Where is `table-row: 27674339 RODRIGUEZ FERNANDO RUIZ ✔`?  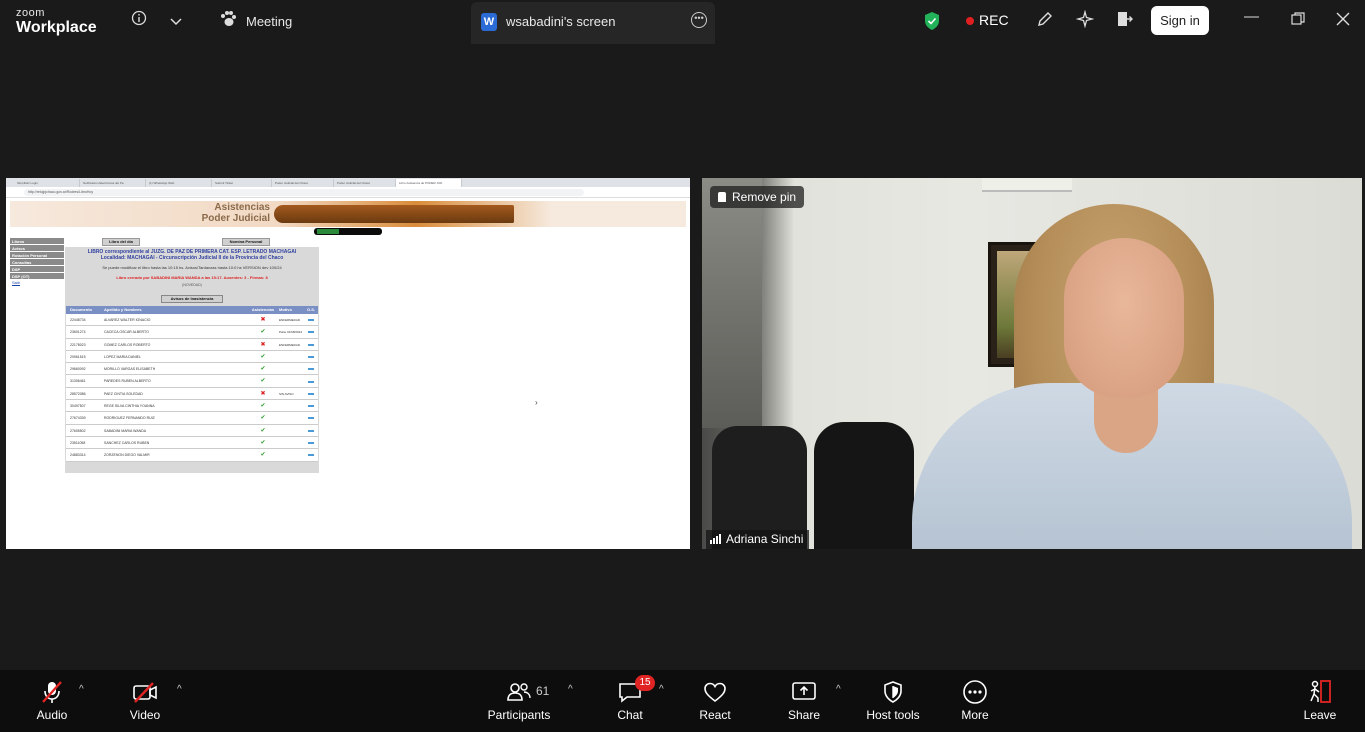 table-row: 27674339 RODRIGUEZ FERNANDO RUIZ ✔ is located at coordinates (192, 418).